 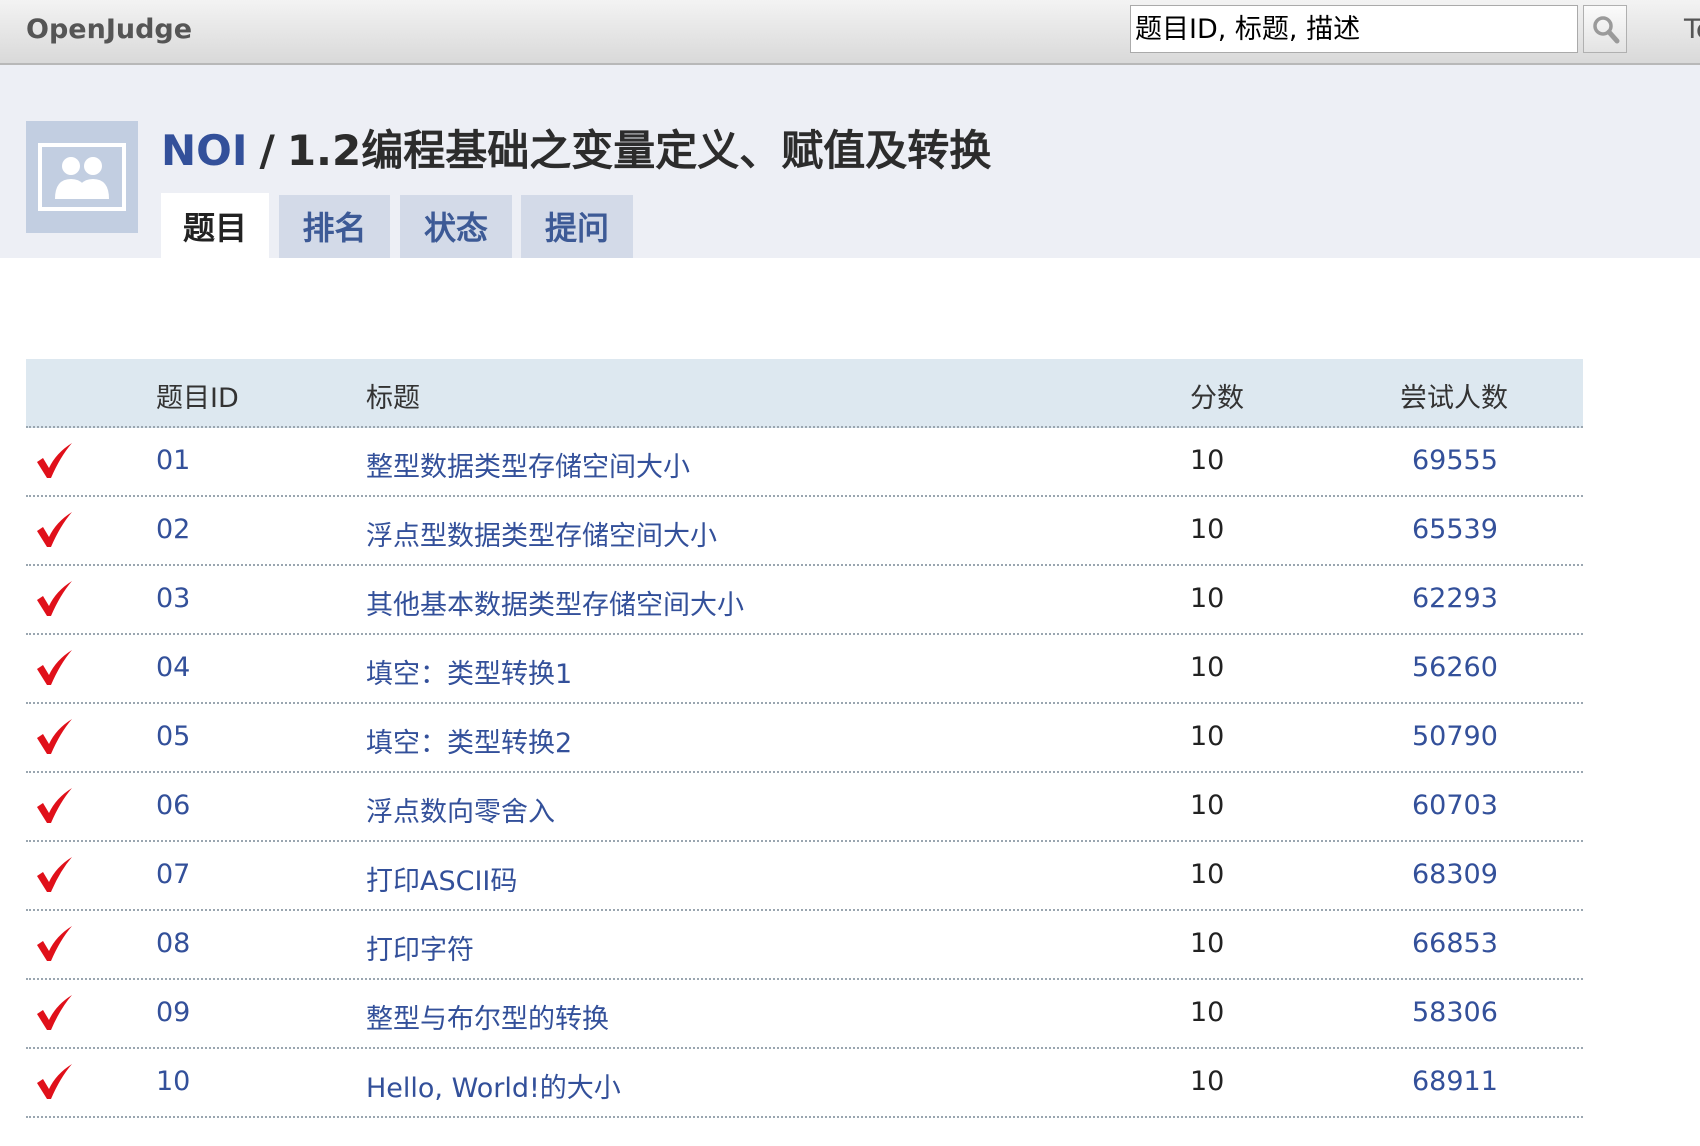 I want to click on problem-id: 01, so click(x=173, y=460).